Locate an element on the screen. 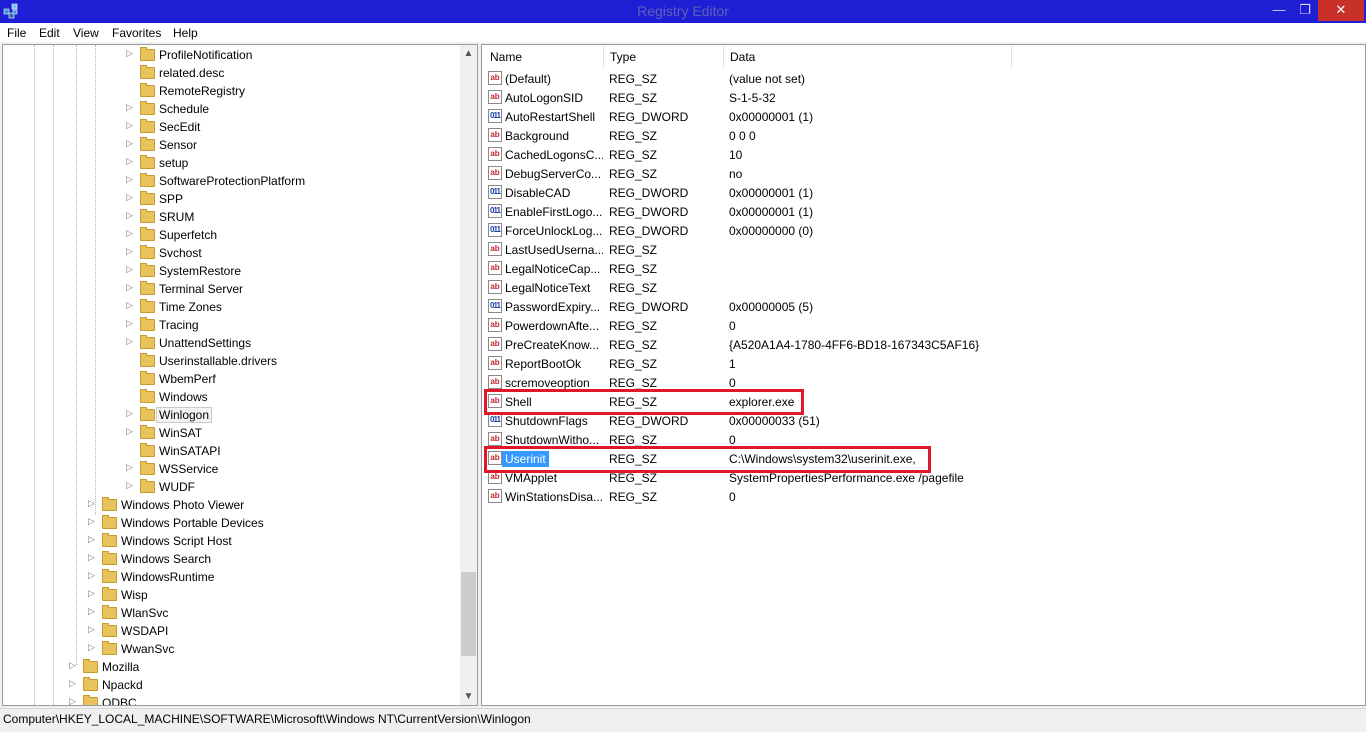  value-row: ab LastUsedUserna... REG_SZ is located at coordinates (923, 249).